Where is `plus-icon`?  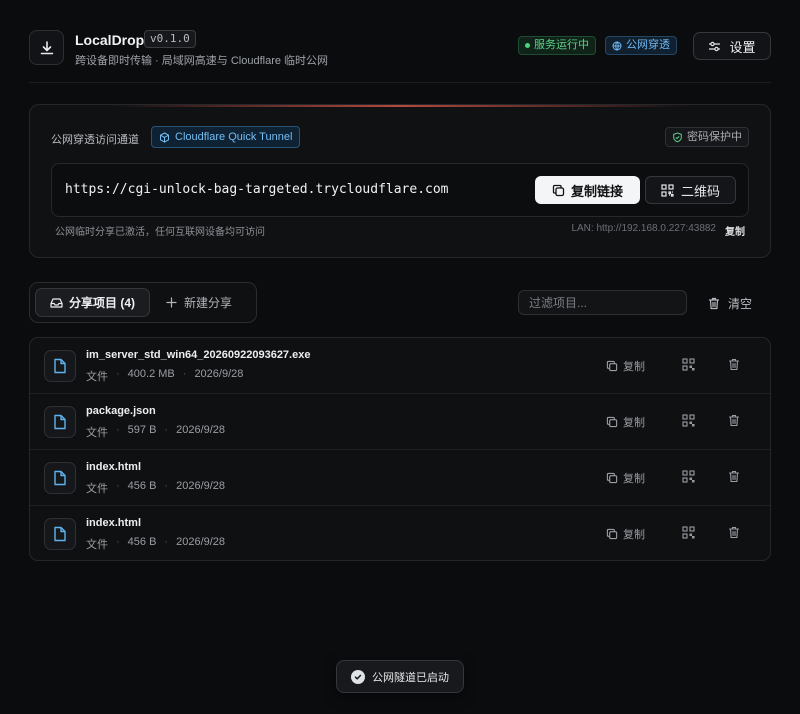
plus-icon is located at coordinates (171, 302).